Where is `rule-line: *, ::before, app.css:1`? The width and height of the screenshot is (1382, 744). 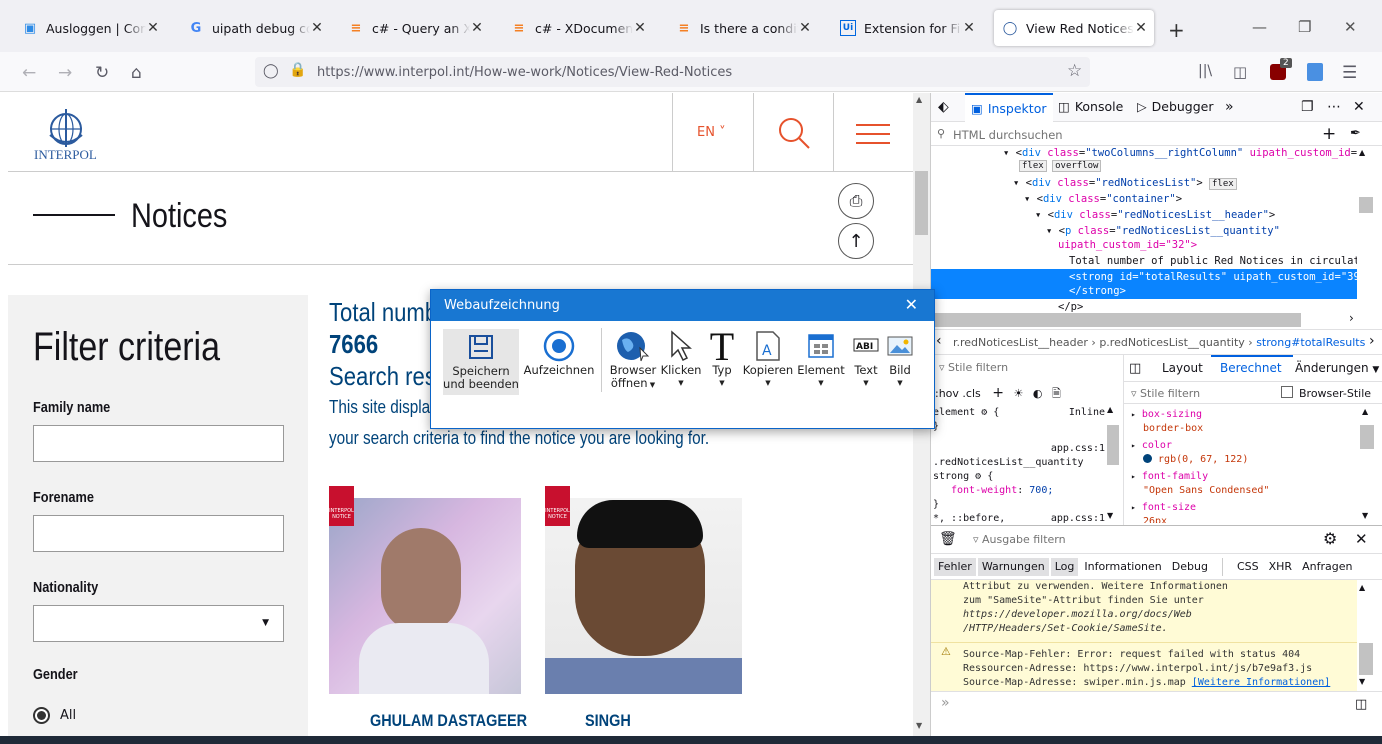
rule-line: *, ::before, app.css:1 is located at coordinates (1019, 519).